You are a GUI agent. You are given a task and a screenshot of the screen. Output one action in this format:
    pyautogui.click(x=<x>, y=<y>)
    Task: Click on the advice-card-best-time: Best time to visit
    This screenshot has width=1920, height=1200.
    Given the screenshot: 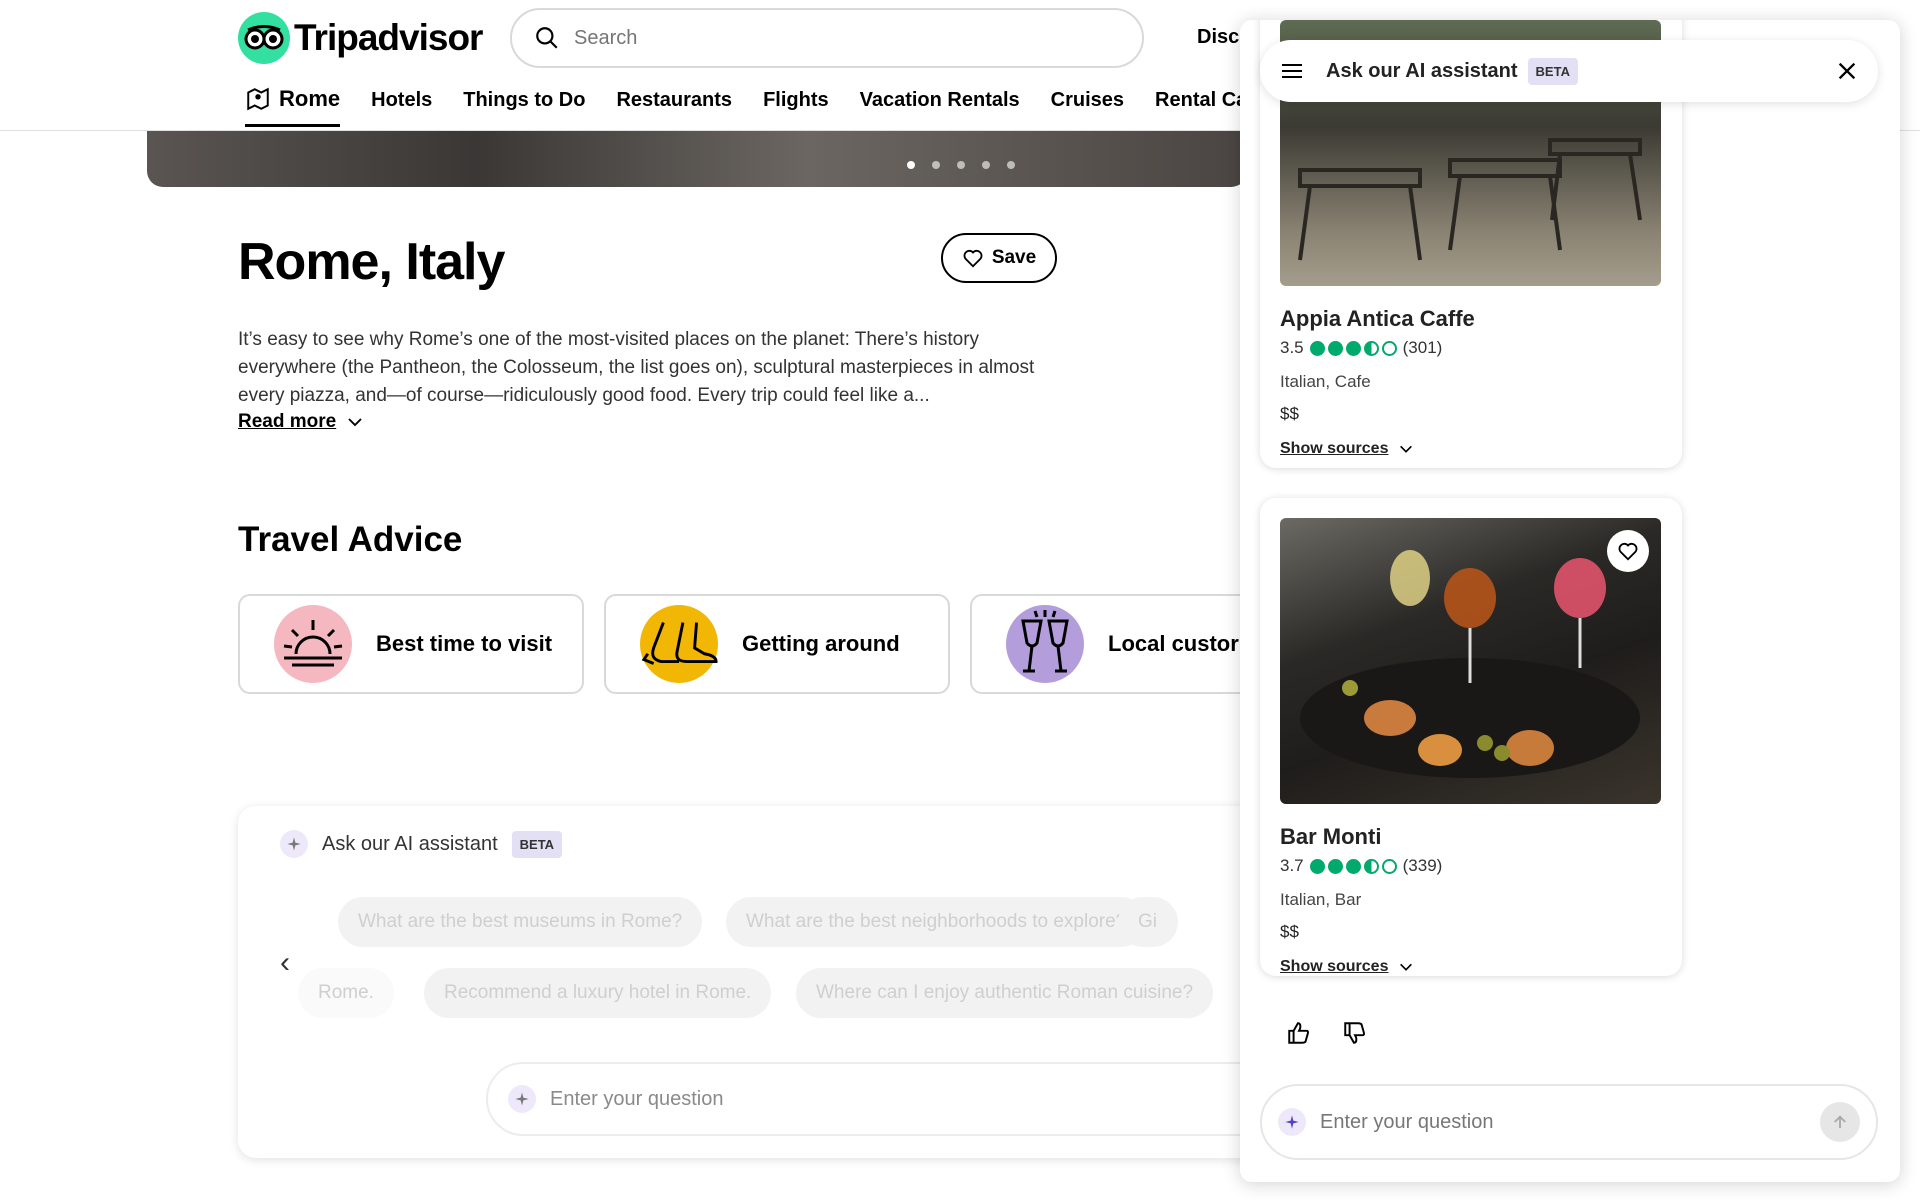 What is the action you would take?
    pyautogui.click(x=411, y=644)
    